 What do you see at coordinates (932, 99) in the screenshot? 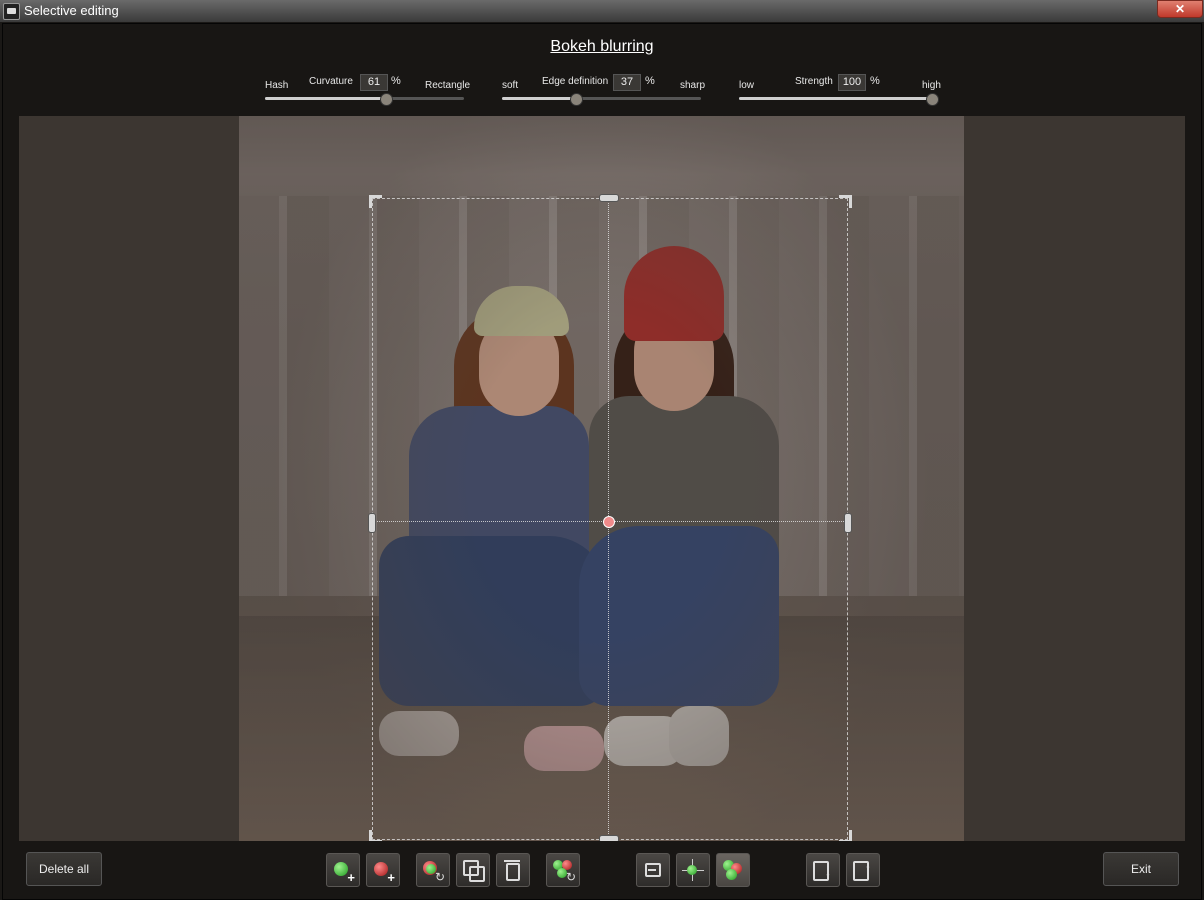
I see `strength-slider-thumb` at bounding box center [932, 99].